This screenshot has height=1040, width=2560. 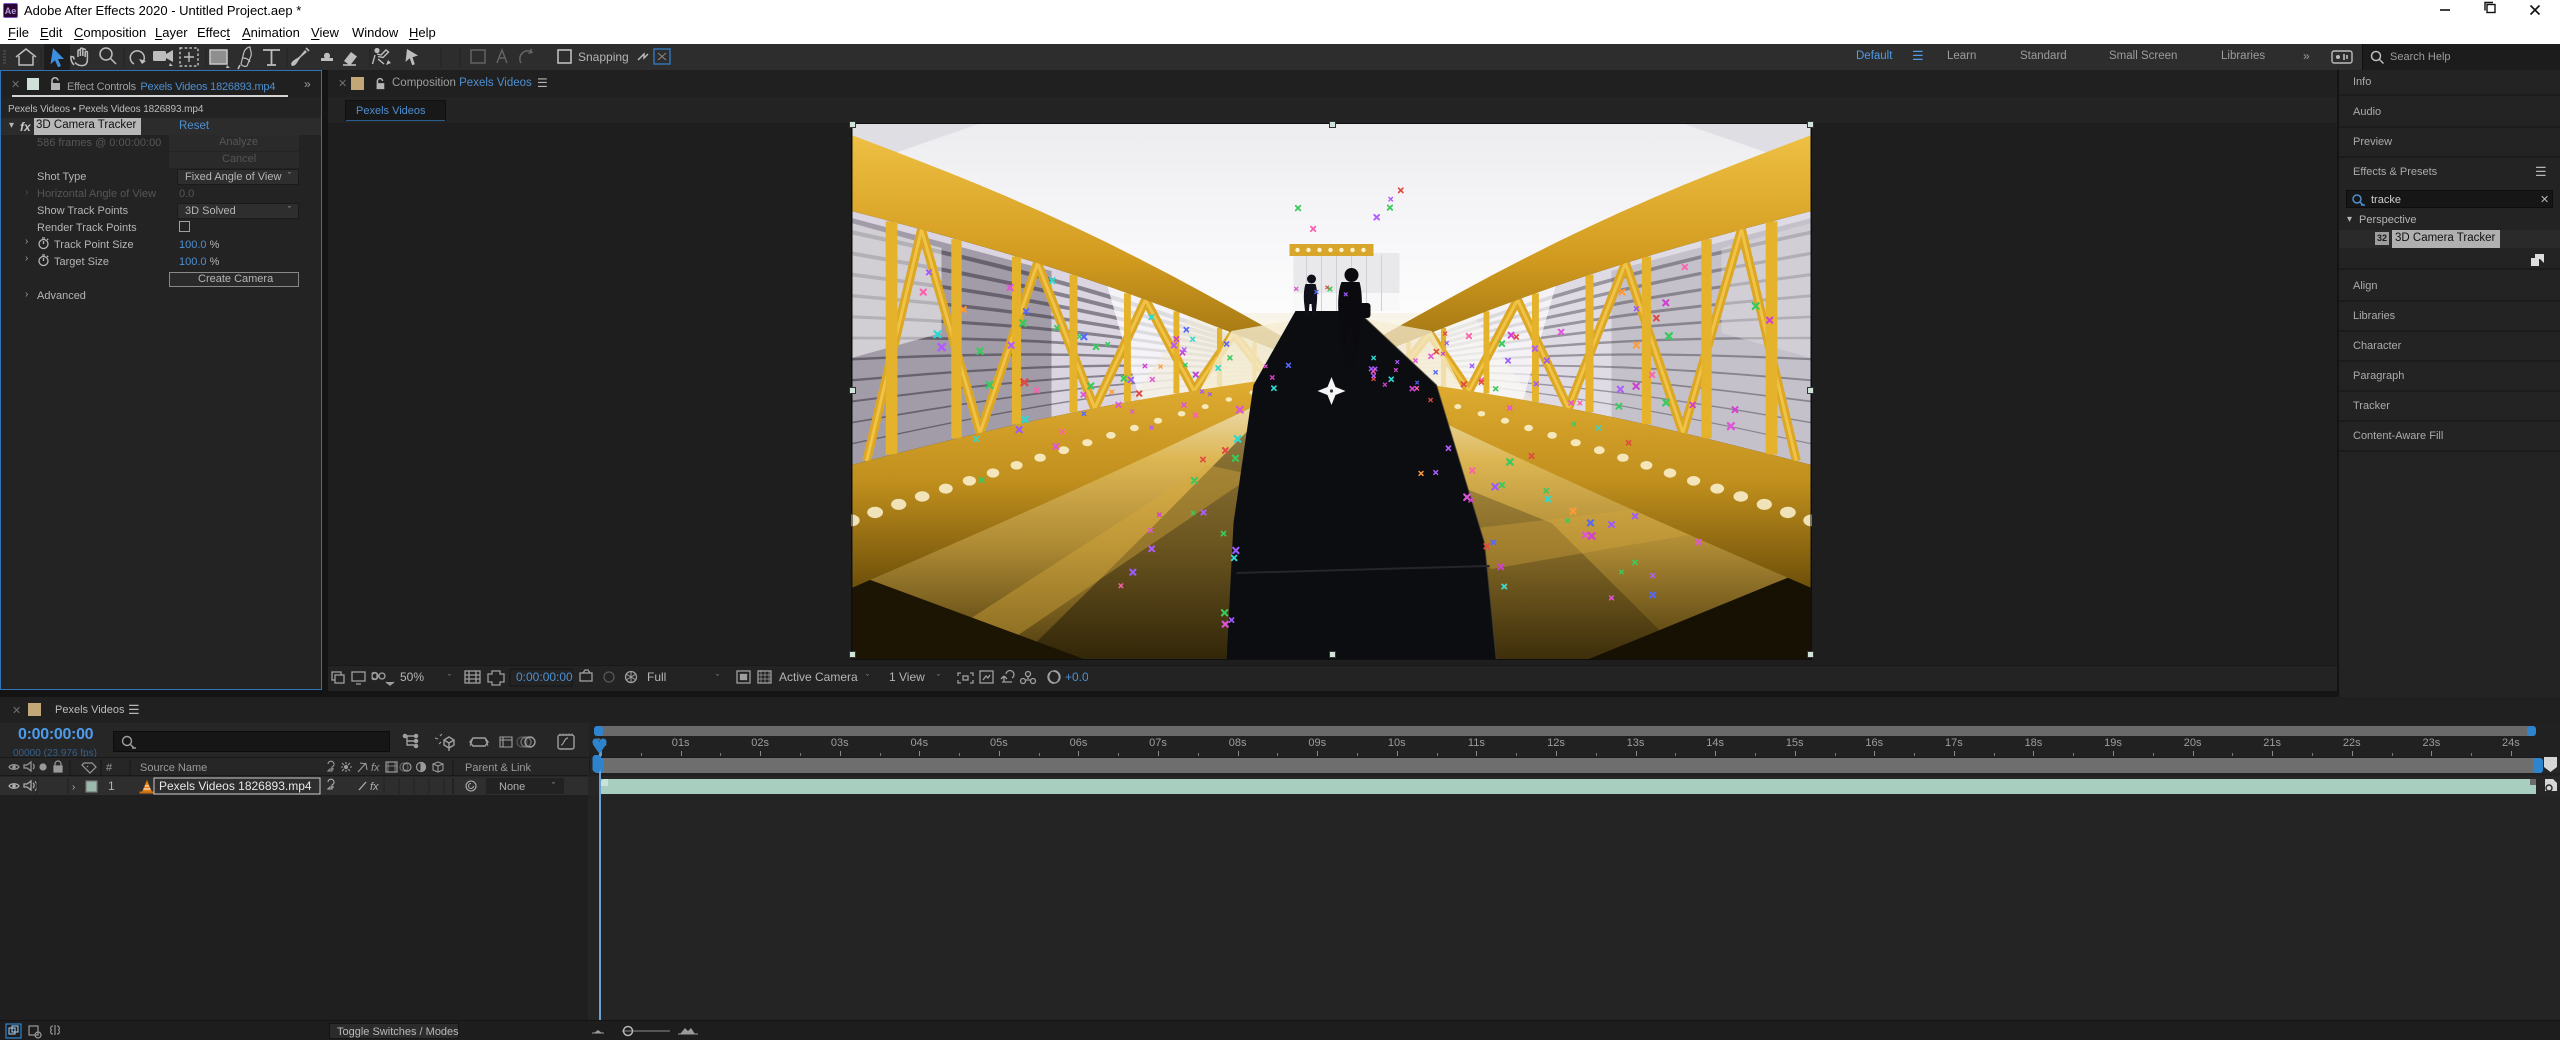 What do you see at coordinates (498, 768) in the screenshot?
I see `svg-text: Parent & Link` at bounding box center [498, 768].